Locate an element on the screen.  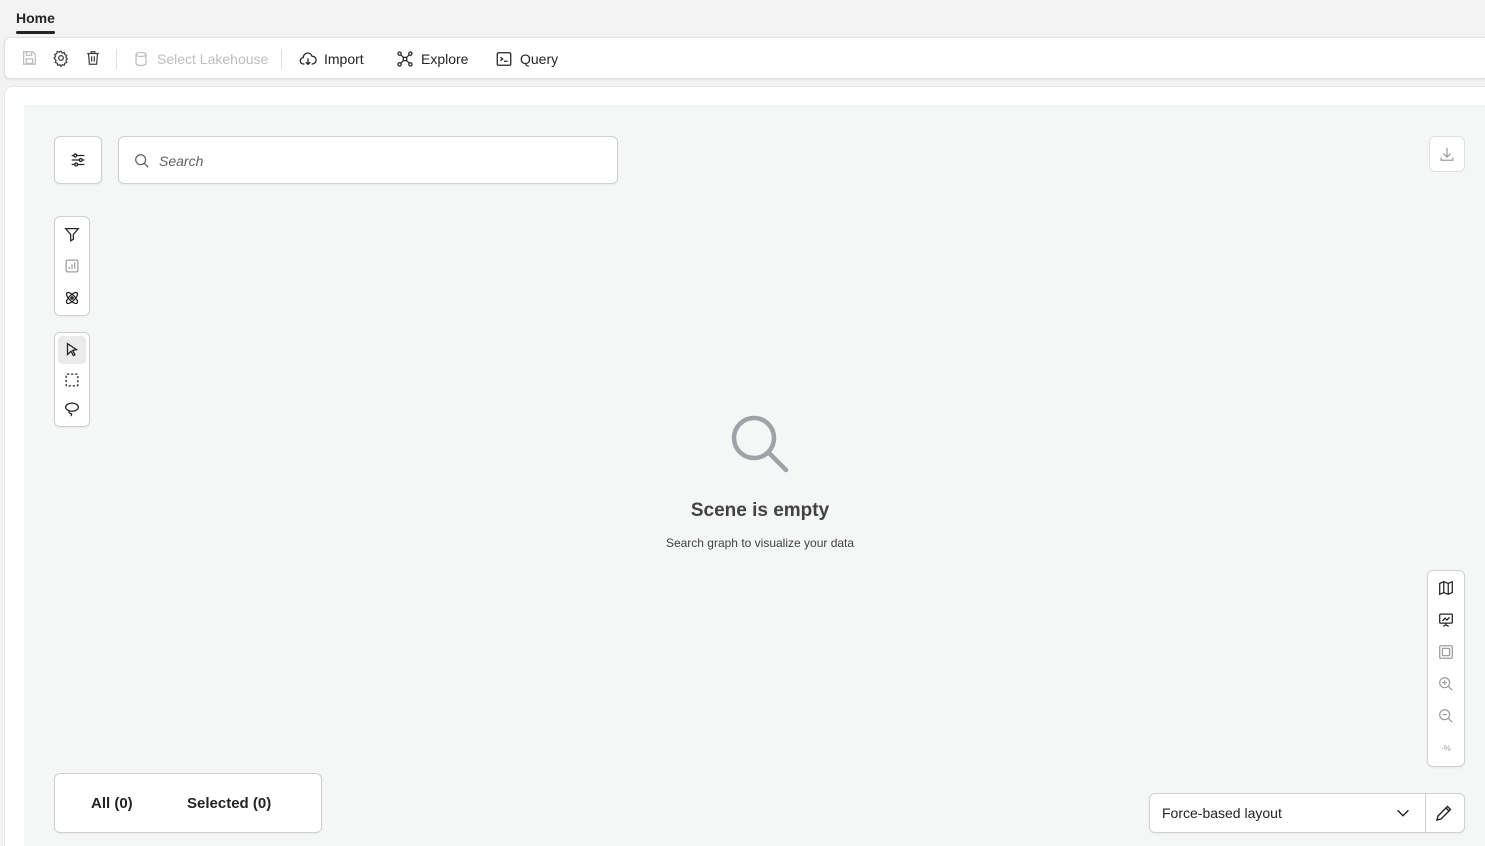
graph-nodes-icon is located at coordinates (405, 59).